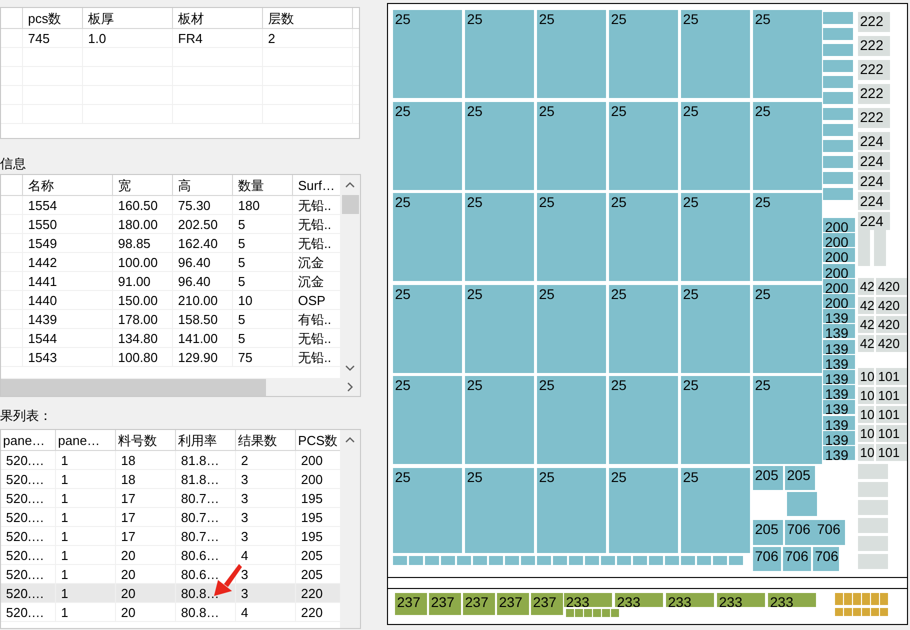 The image size is (910, 630). Describe the element at coordinates (263, 357) in the screenshot. I see `table-cell: 75` at that location.